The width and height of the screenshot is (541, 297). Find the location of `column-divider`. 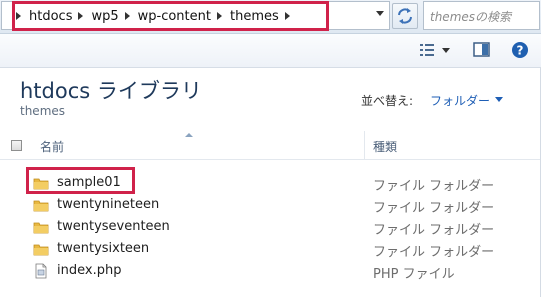

column-divider is located at coordinates (364, 145).